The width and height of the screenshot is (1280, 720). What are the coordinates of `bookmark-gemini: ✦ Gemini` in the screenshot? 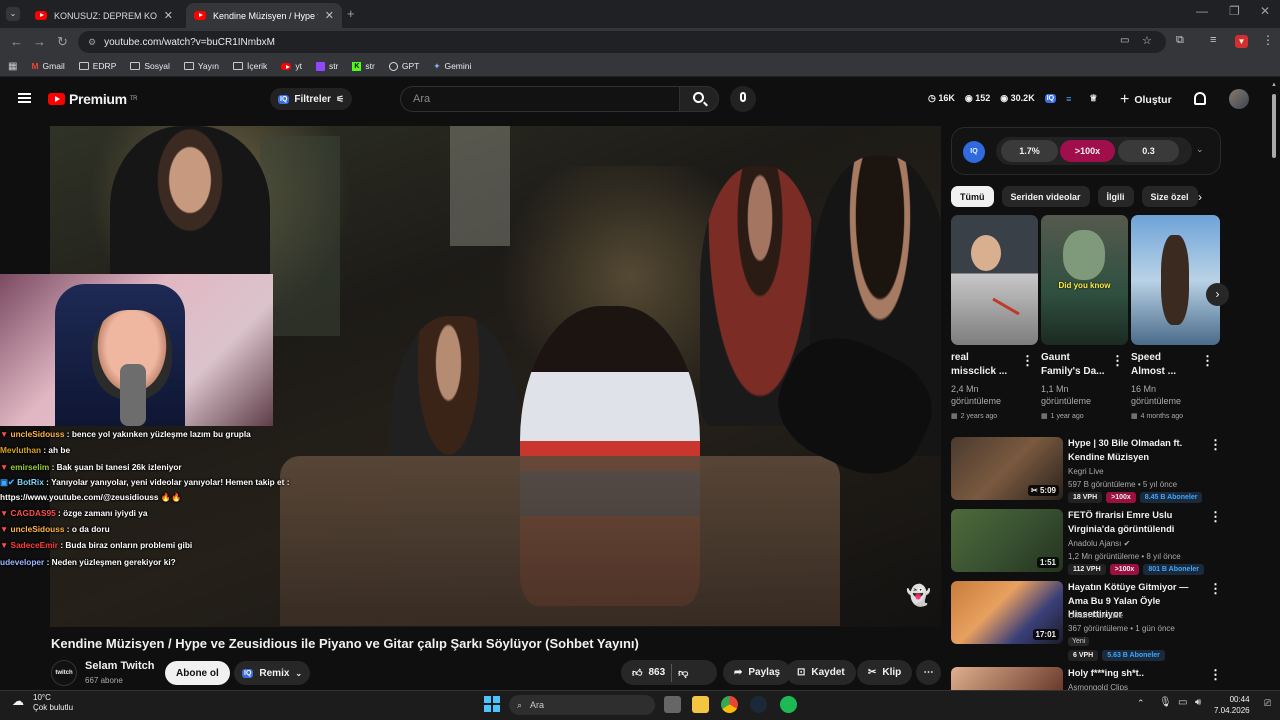 It's located at (452, 66).